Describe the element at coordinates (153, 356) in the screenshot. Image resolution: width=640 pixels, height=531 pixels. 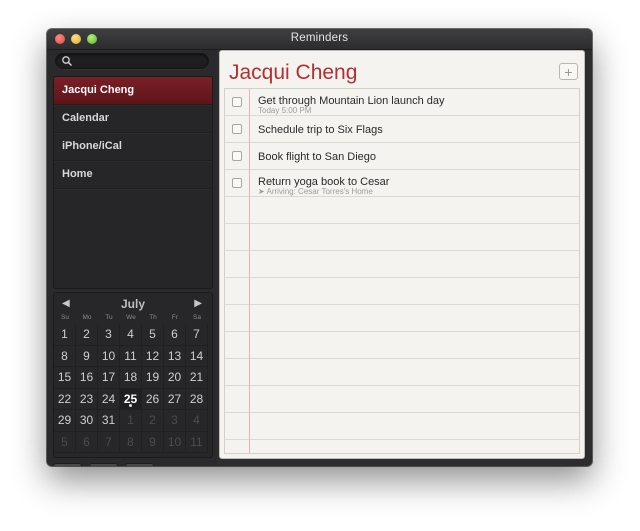
I see `calendar-day: 12` at that location.